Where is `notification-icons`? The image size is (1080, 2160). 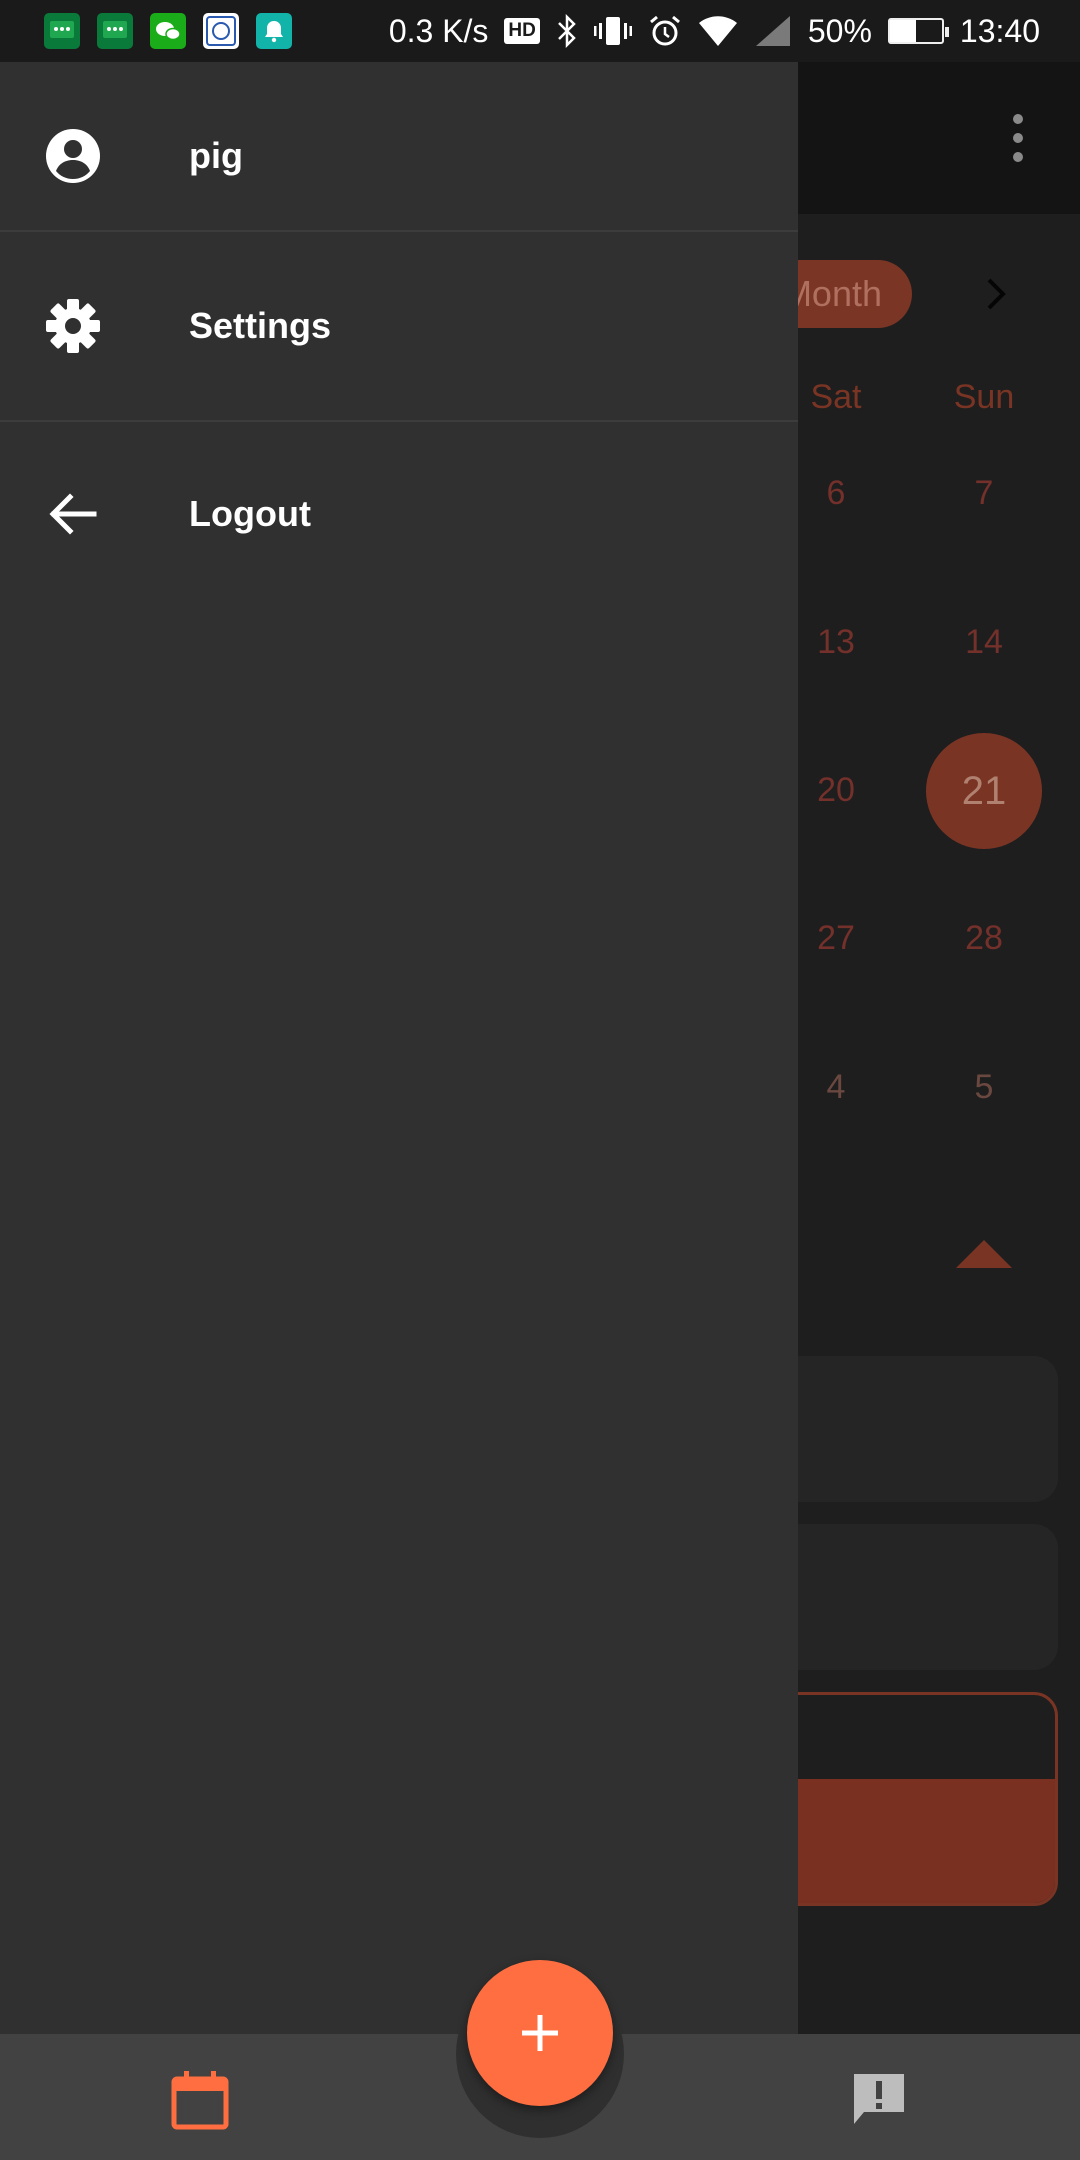 notification-icons is located at coordinates (168, 31).